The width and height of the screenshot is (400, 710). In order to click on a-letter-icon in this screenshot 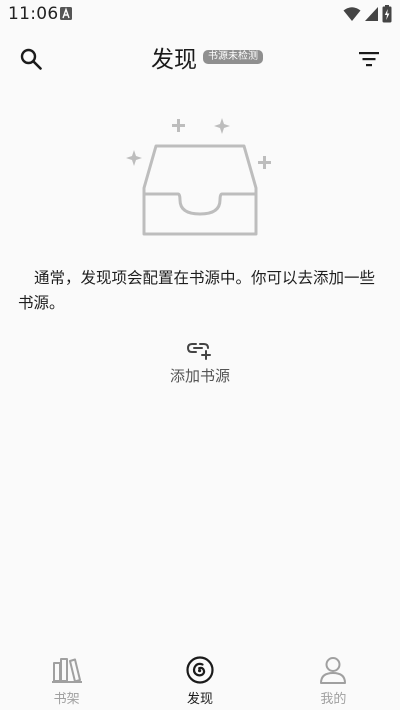, I will do `click(66, 13)`.